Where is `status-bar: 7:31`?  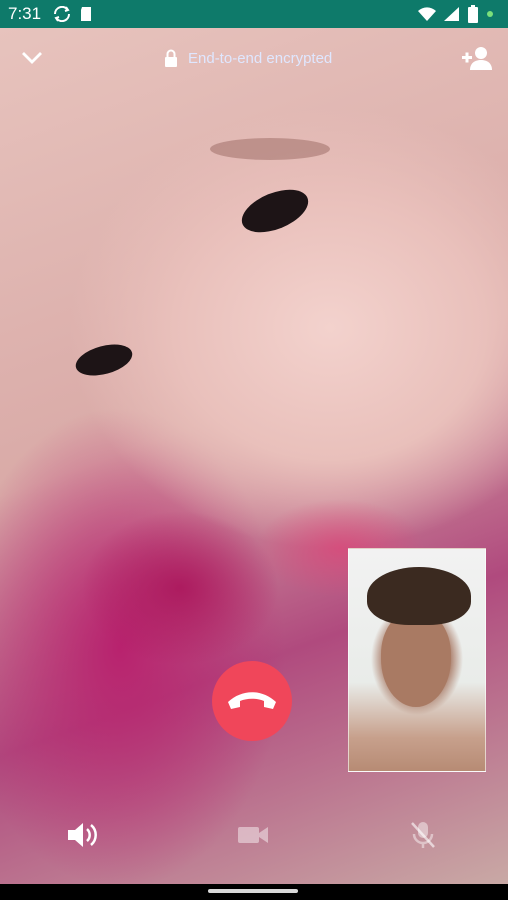
status-bar: 7:31 is located at coordinates (254, 14).